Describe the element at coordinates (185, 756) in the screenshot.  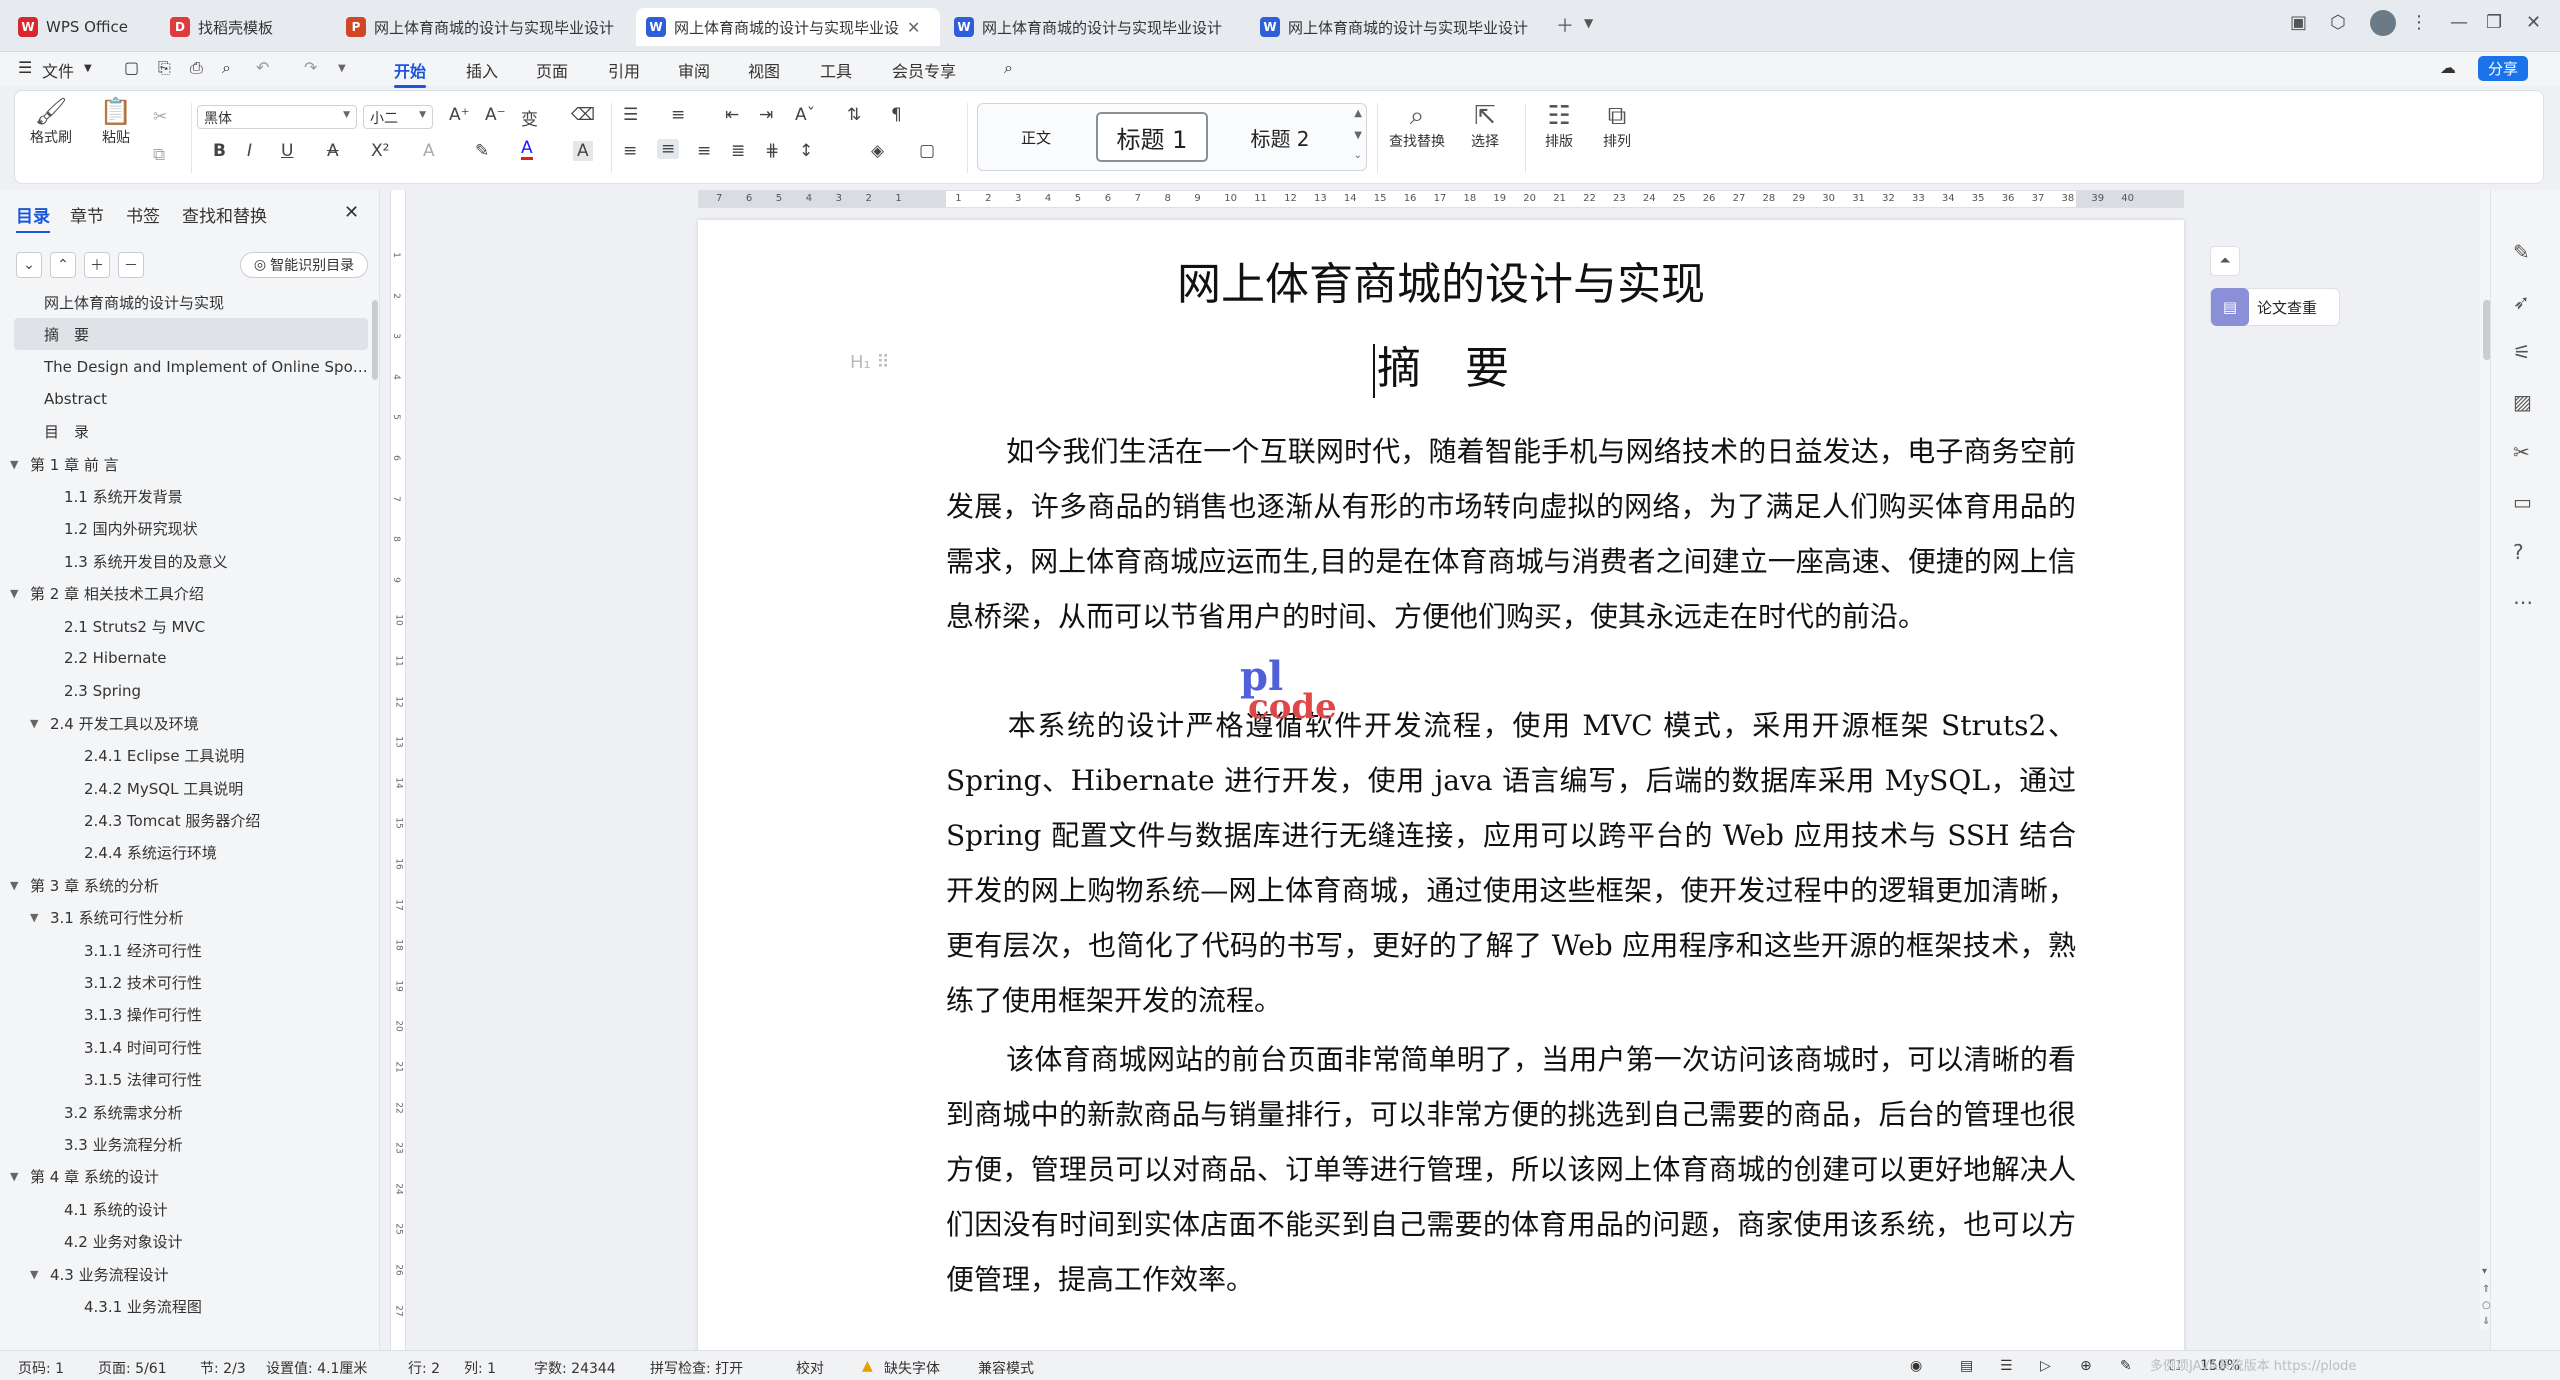
I see `toc-item: 2.4.1 Eclipse 工具说明` at that location.